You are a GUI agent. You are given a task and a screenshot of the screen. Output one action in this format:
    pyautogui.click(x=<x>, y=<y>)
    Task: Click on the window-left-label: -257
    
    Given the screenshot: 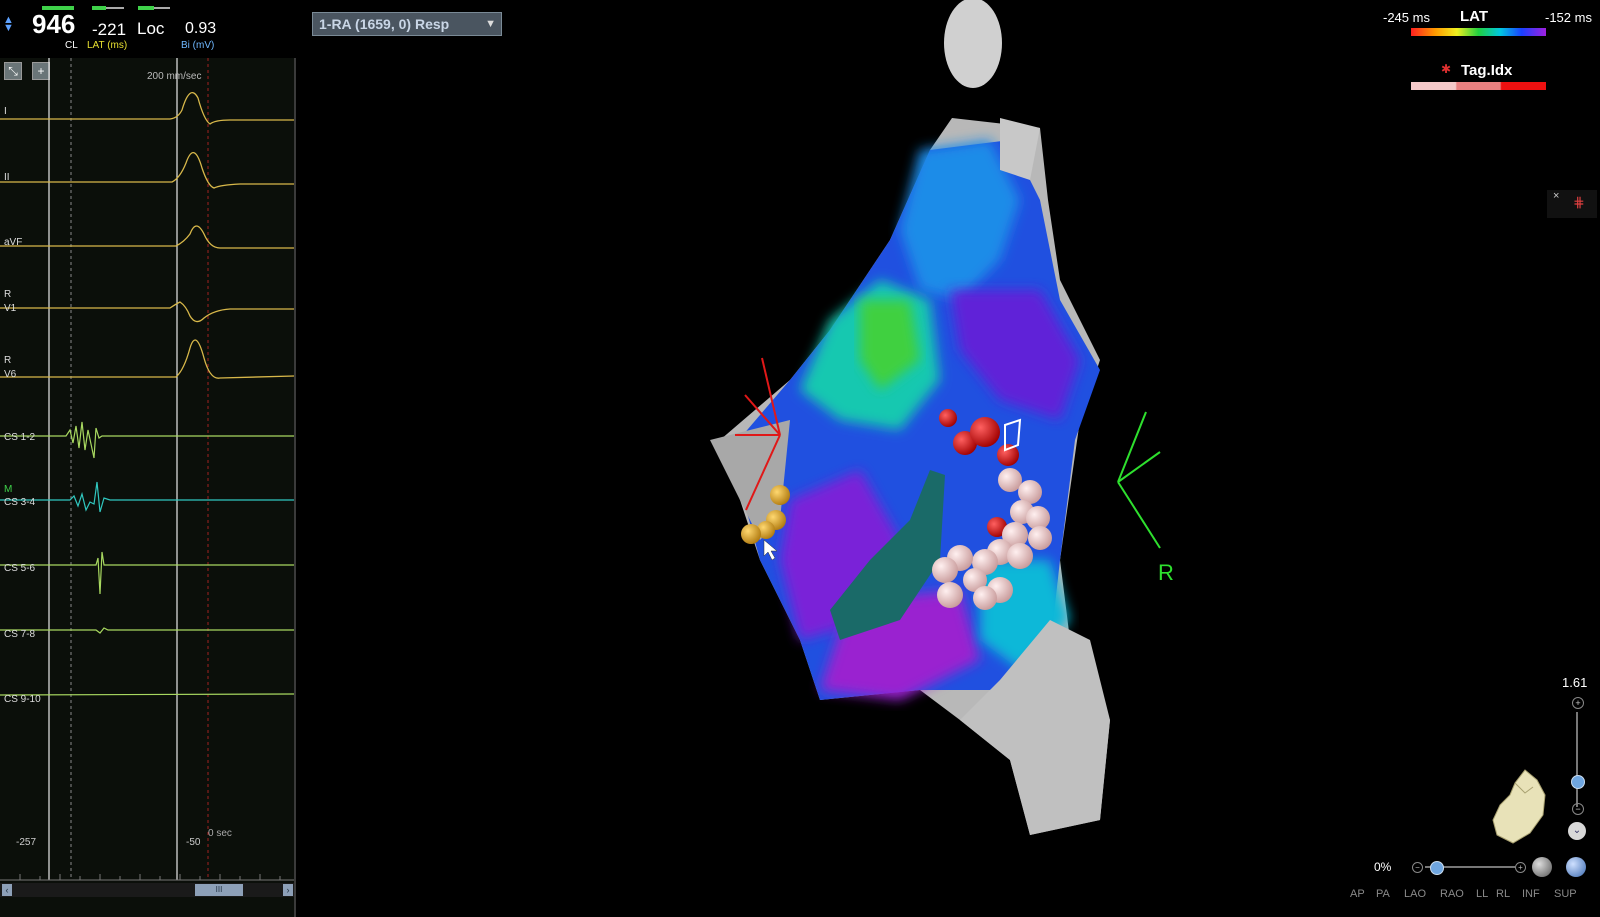 What is the action you would take?
    pyautogui.click(x=26, y=842)
    